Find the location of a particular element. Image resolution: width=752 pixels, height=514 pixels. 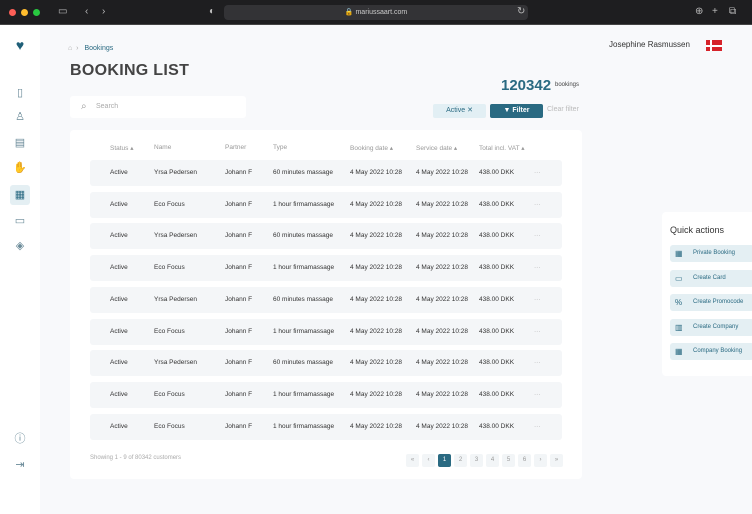

breadcrumb-current: Bookings is located at coordinates (98, 48).